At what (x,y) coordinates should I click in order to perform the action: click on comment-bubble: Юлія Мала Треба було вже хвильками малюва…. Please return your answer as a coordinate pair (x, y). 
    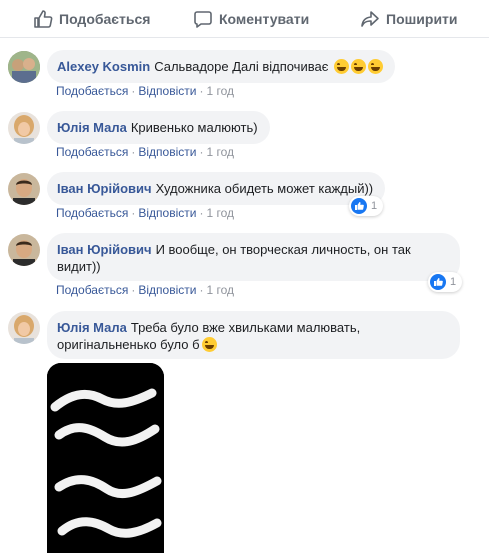
    Looking at the image, I should click on (253, 335).